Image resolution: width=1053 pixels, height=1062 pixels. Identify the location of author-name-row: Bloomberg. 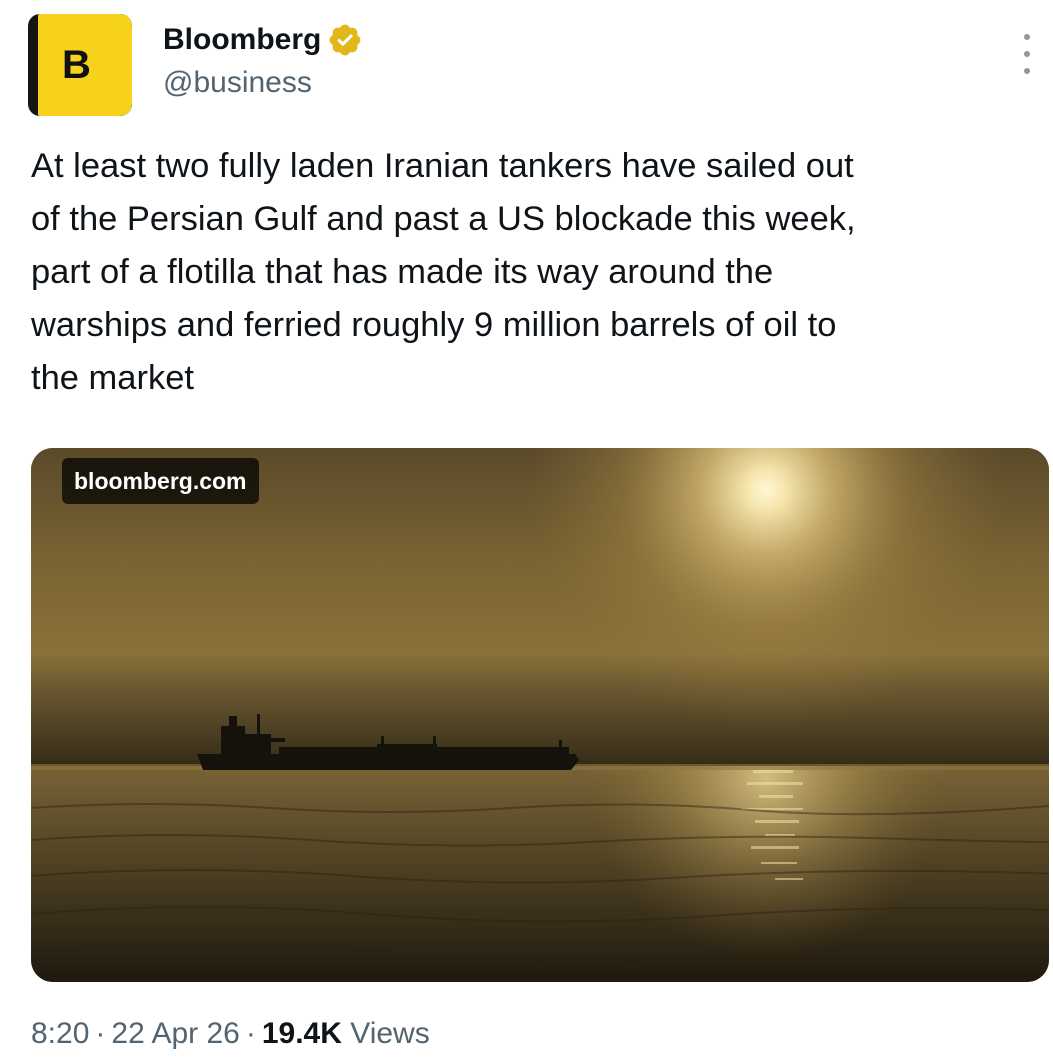
(263, 40).